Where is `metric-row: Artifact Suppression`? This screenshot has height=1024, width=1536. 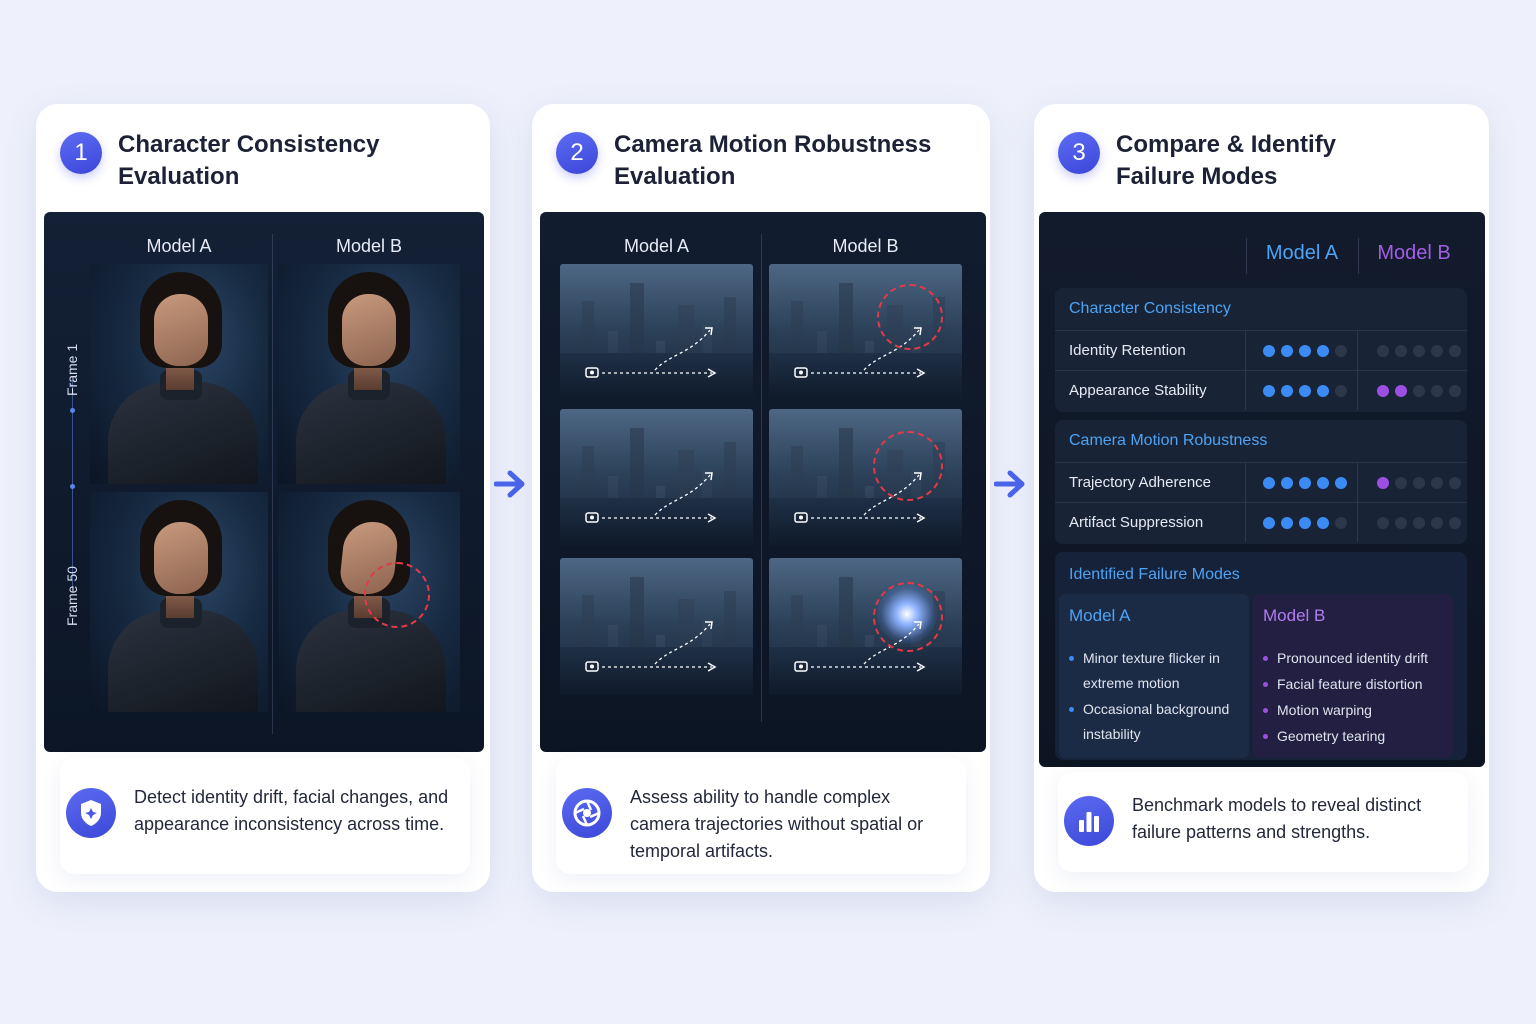 metric-row: Artifact Suppression is located at coordinates (1261, 522).